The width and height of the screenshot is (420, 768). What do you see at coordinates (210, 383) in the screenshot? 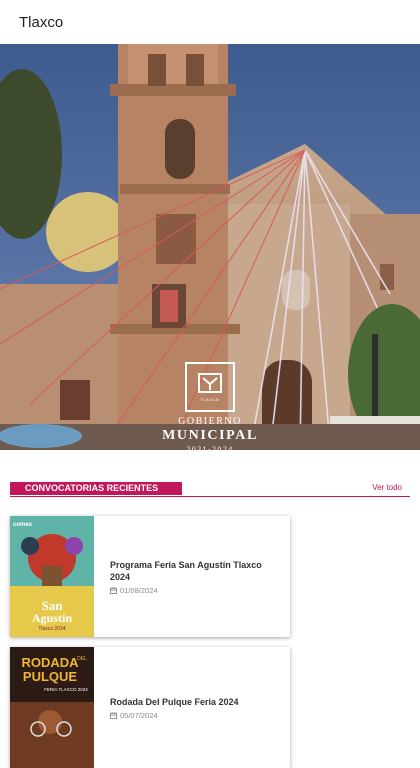
I see `emblem-glyph` at bounding box center [210, 383].